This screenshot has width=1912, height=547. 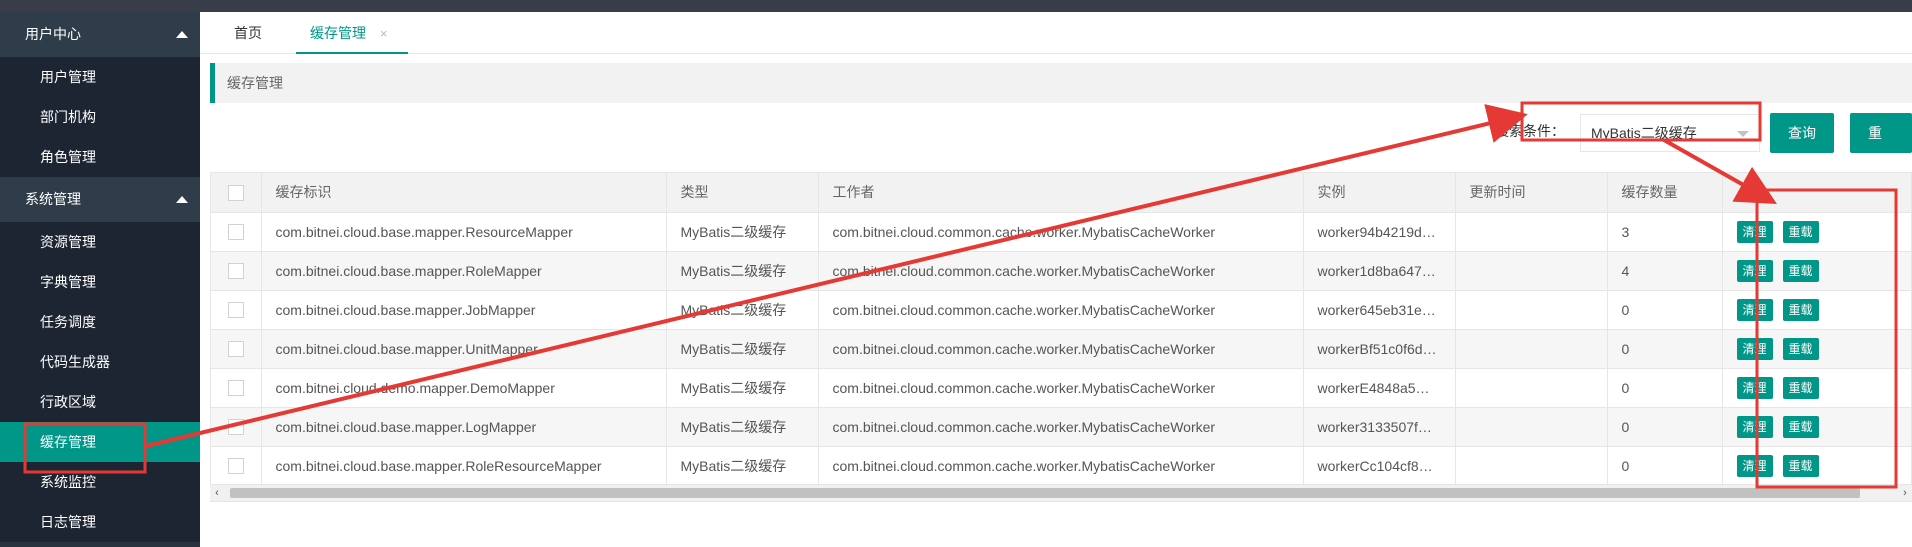 I want to click on scroll-right-icon: ›, so click(x=1905, y=493).